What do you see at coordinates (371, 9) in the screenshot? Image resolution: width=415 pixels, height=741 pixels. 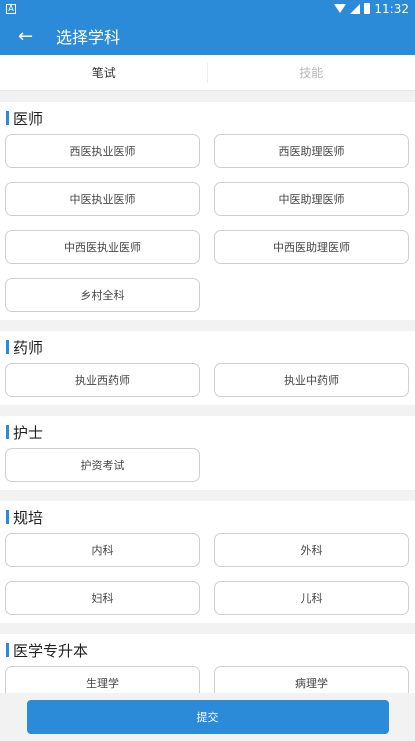 I see `status-icons: 11:32` at bounding box center [371, 9].